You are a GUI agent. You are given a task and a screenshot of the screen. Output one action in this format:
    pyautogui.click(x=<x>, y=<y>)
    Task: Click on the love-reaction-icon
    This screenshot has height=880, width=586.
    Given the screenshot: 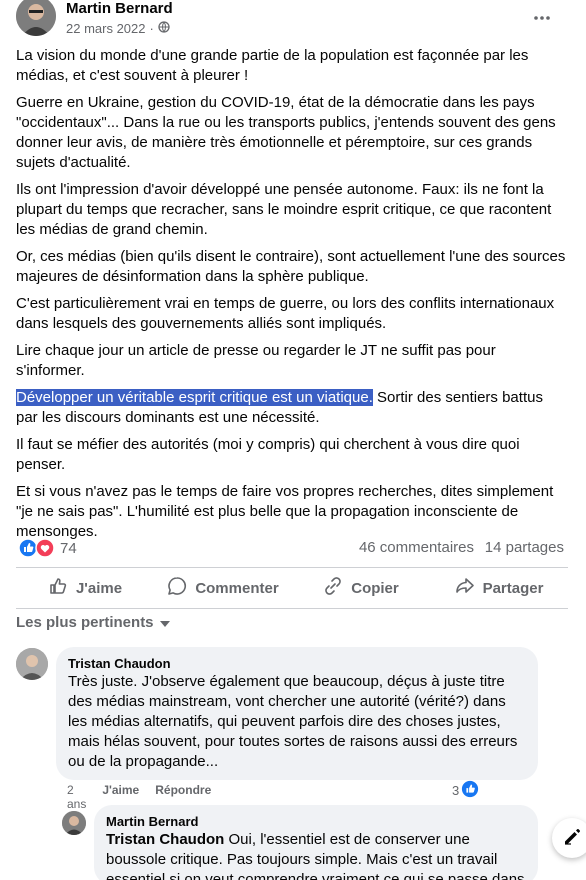 What is the action you would take?
    pyautogui.click(x=45, y=550)
    